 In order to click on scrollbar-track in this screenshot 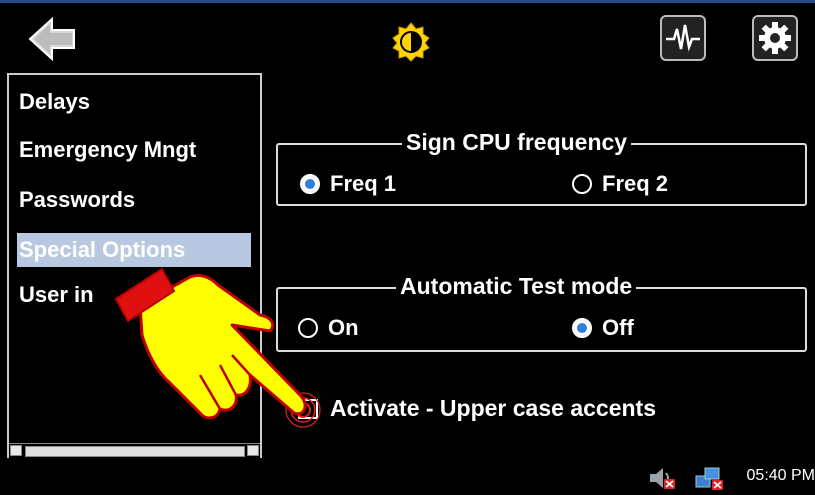, I will do `click(135, 451)`.